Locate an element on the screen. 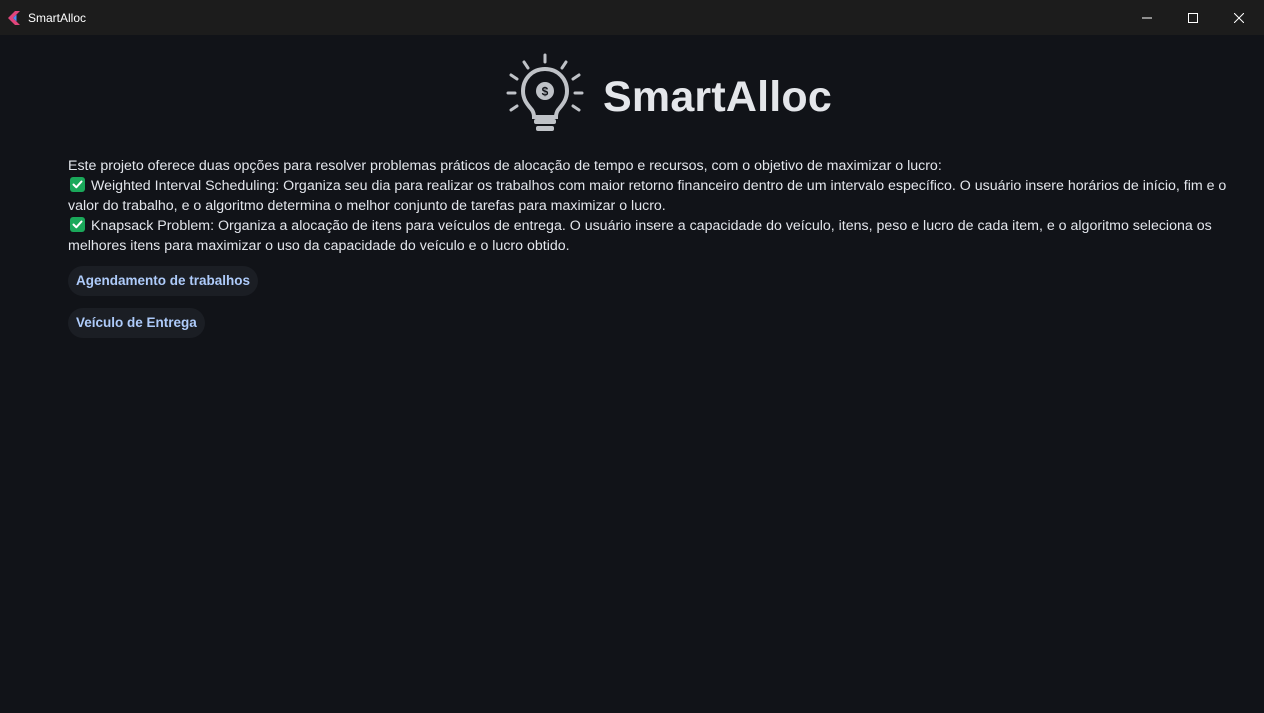 Image resolution: width=1264 pixels, height=713 pixels. maximize-icon is located at coordinates (1193, 17).